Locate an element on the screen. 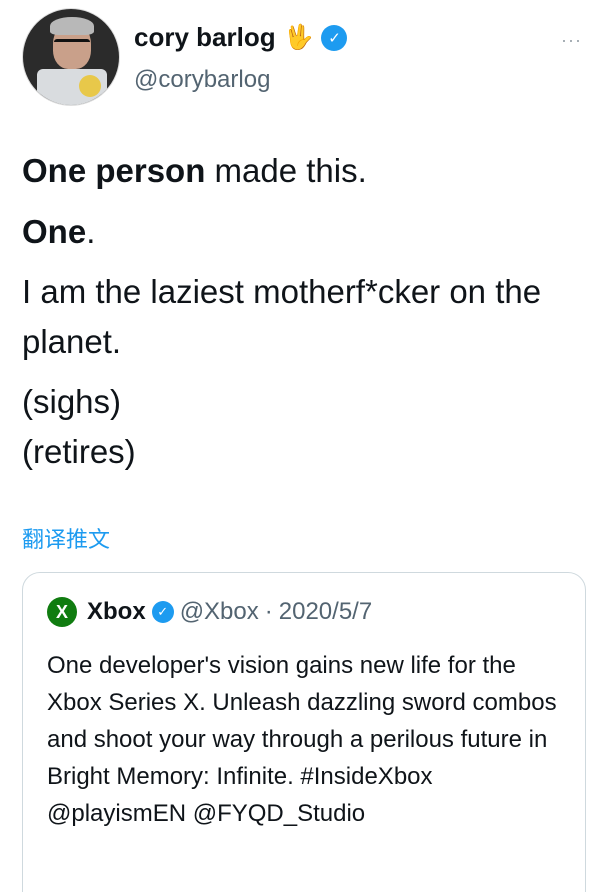  quoted-tweet-header: X Xbox ✓ @Xbox · 2020/5/7 is located at coordinates (209, 612).